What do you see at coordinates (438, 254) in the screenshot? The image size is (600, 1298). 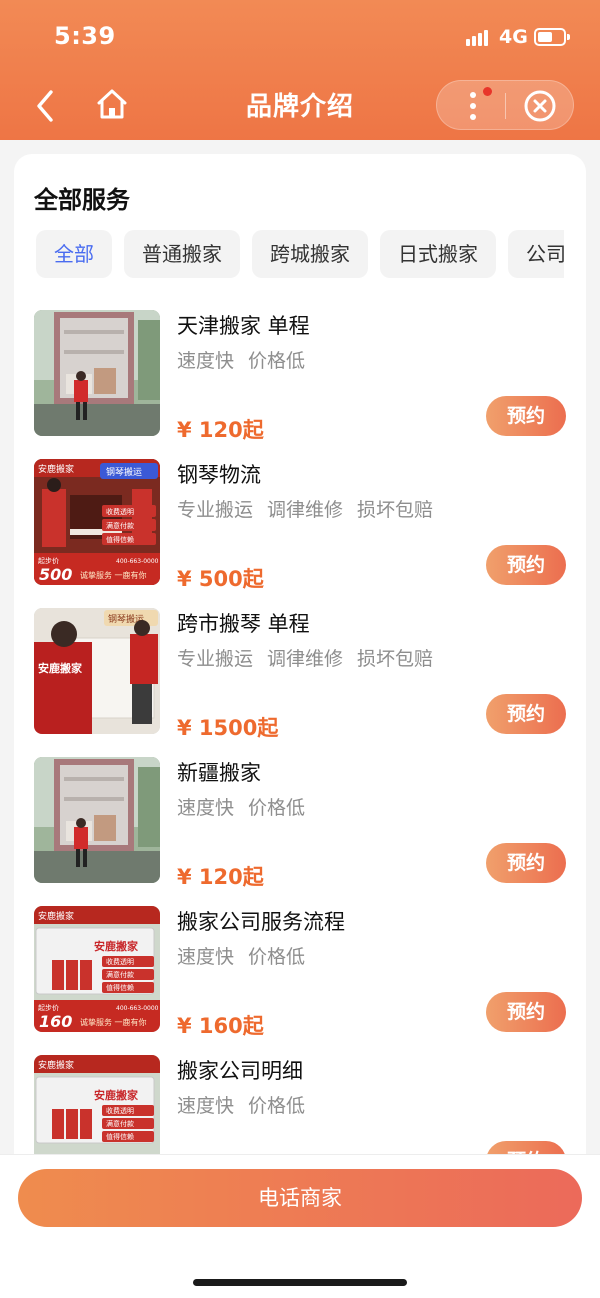 I see `tab-japanese-move: 日式搬家` at bounding box center [438, 254].